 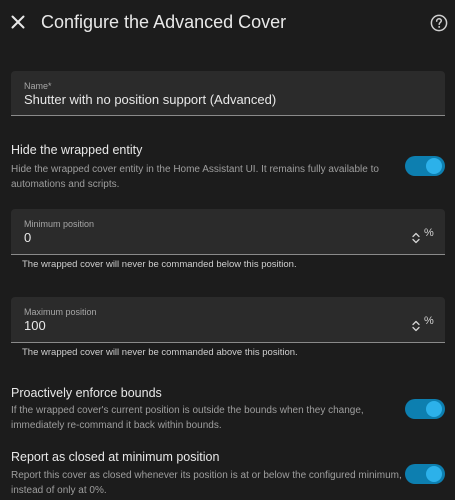 What do you see at coordinates (115, 457) in the screenshot?
I see `report-closed-title: Report as closed at minimum position` at bounding box center [115, 457].